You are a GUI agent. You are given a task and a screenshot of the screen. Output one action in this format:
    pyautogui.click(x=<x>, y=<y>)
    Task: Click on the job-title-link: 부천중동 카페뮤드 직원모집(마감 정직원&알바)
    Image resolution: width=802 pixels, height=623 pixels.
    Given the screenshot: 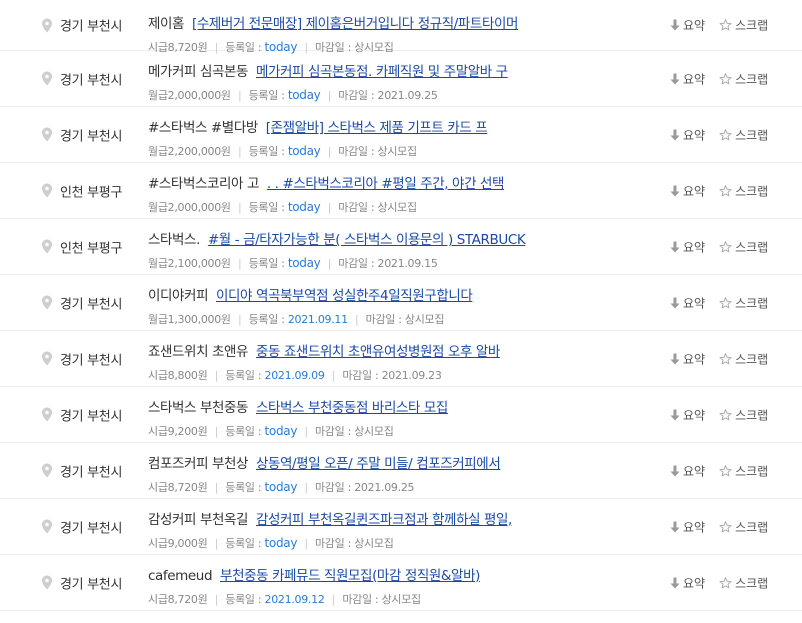 What is the action you would take?
    pyautogui.click(x=350, y=576)
    